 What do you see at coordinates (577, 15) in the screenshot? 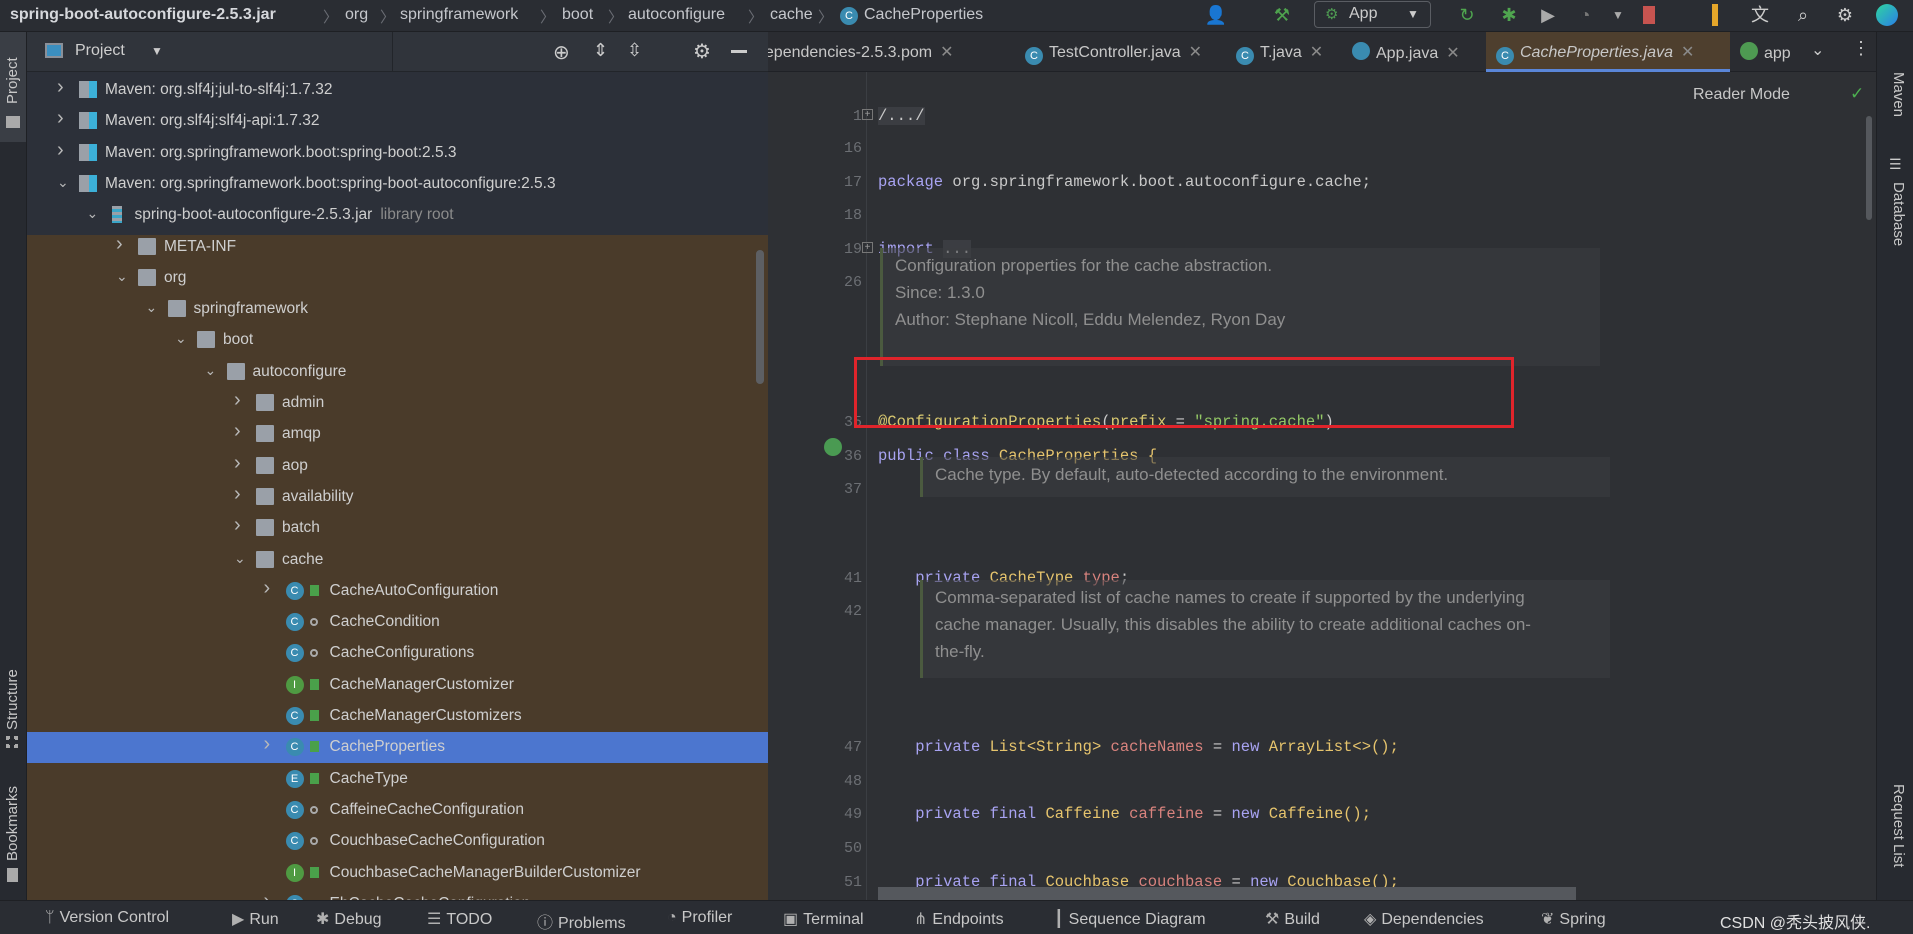
I see `breadcrumb-boot: boot` at bounding box center [577, 15].